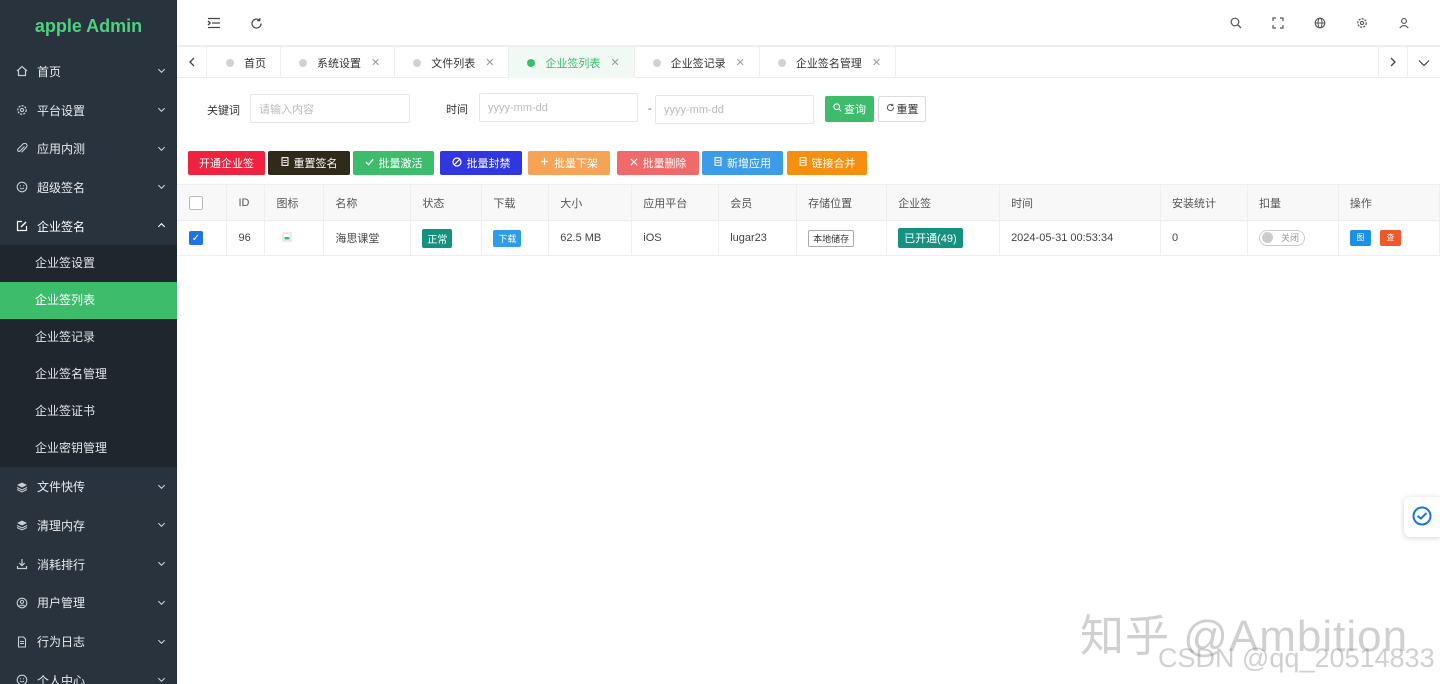 This screenshot has height=684, width=1440. Describe the element at coordinates (88, 525) in the screenshot. I see `sidebar-item-clear-memory: 清理内存` at that location.